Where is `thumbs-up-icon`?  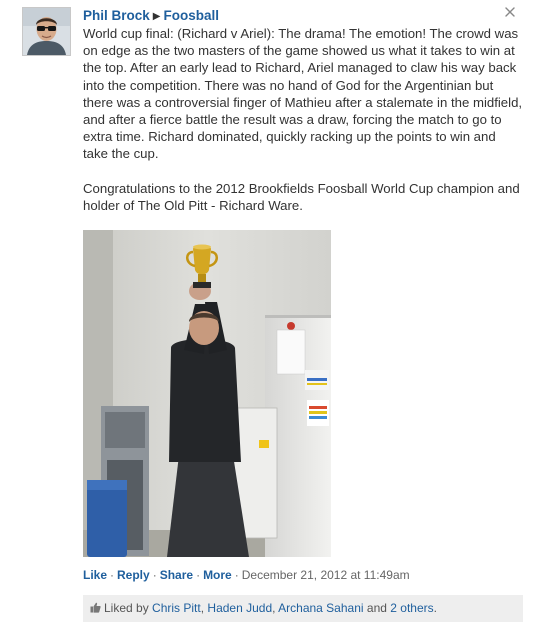 thumbs-up-icon is located at coordinates (95, 607).